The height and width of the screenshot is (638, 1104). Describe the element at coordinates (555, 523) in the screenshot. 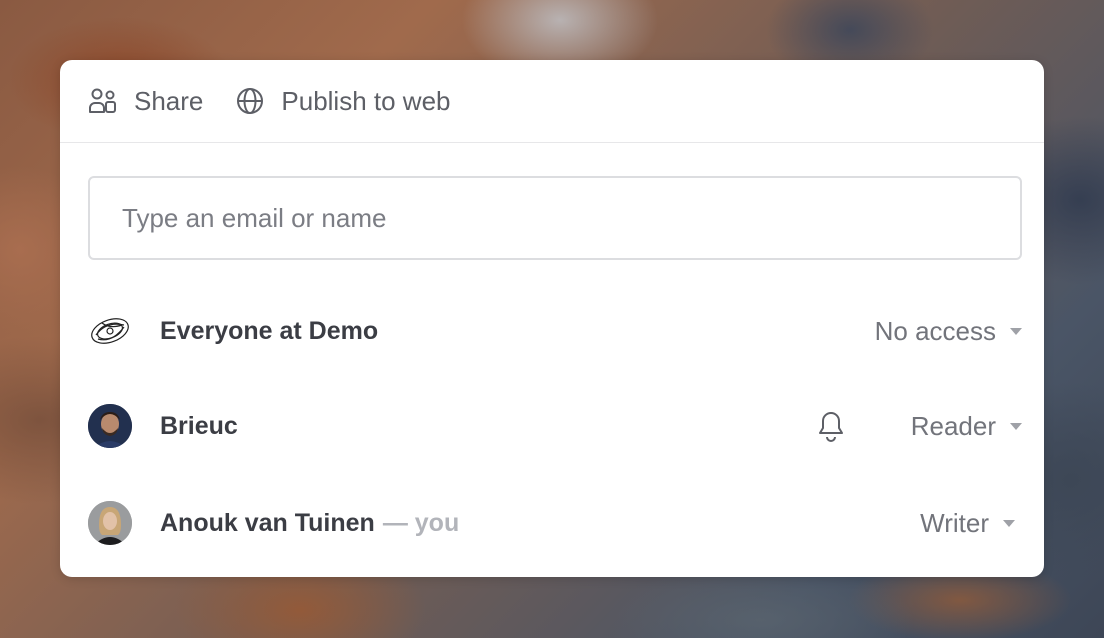

I see `member-row: Anouk van Tuinen — you Writer` at that location.